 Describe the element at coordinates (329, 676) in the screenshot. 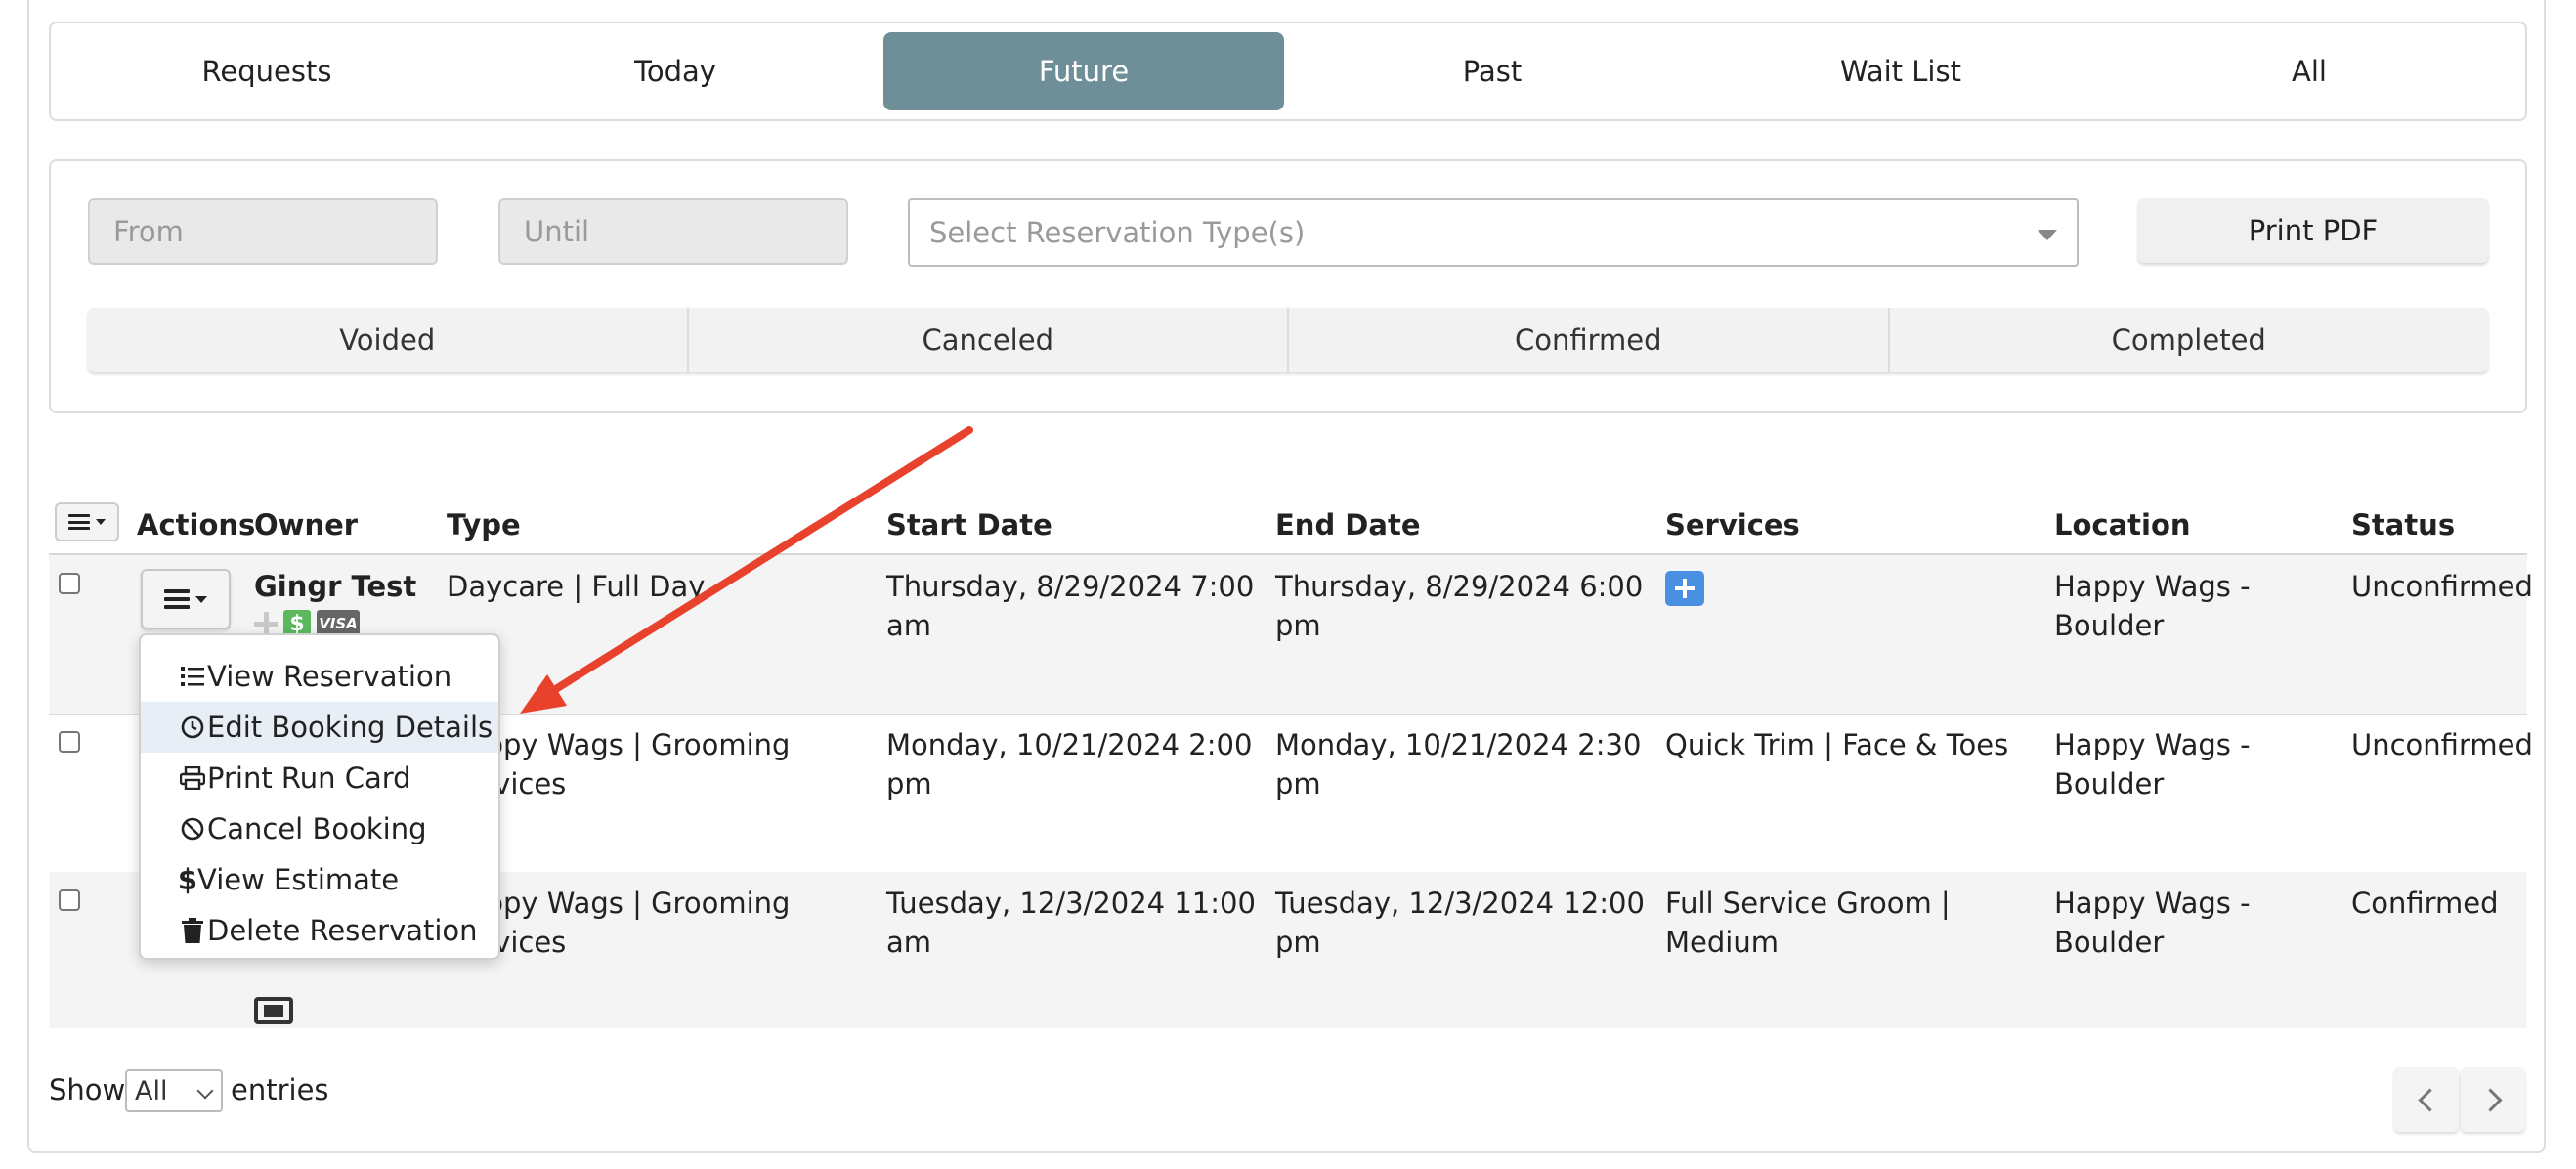

I see `menu-item-label: View Reservation` at that location.